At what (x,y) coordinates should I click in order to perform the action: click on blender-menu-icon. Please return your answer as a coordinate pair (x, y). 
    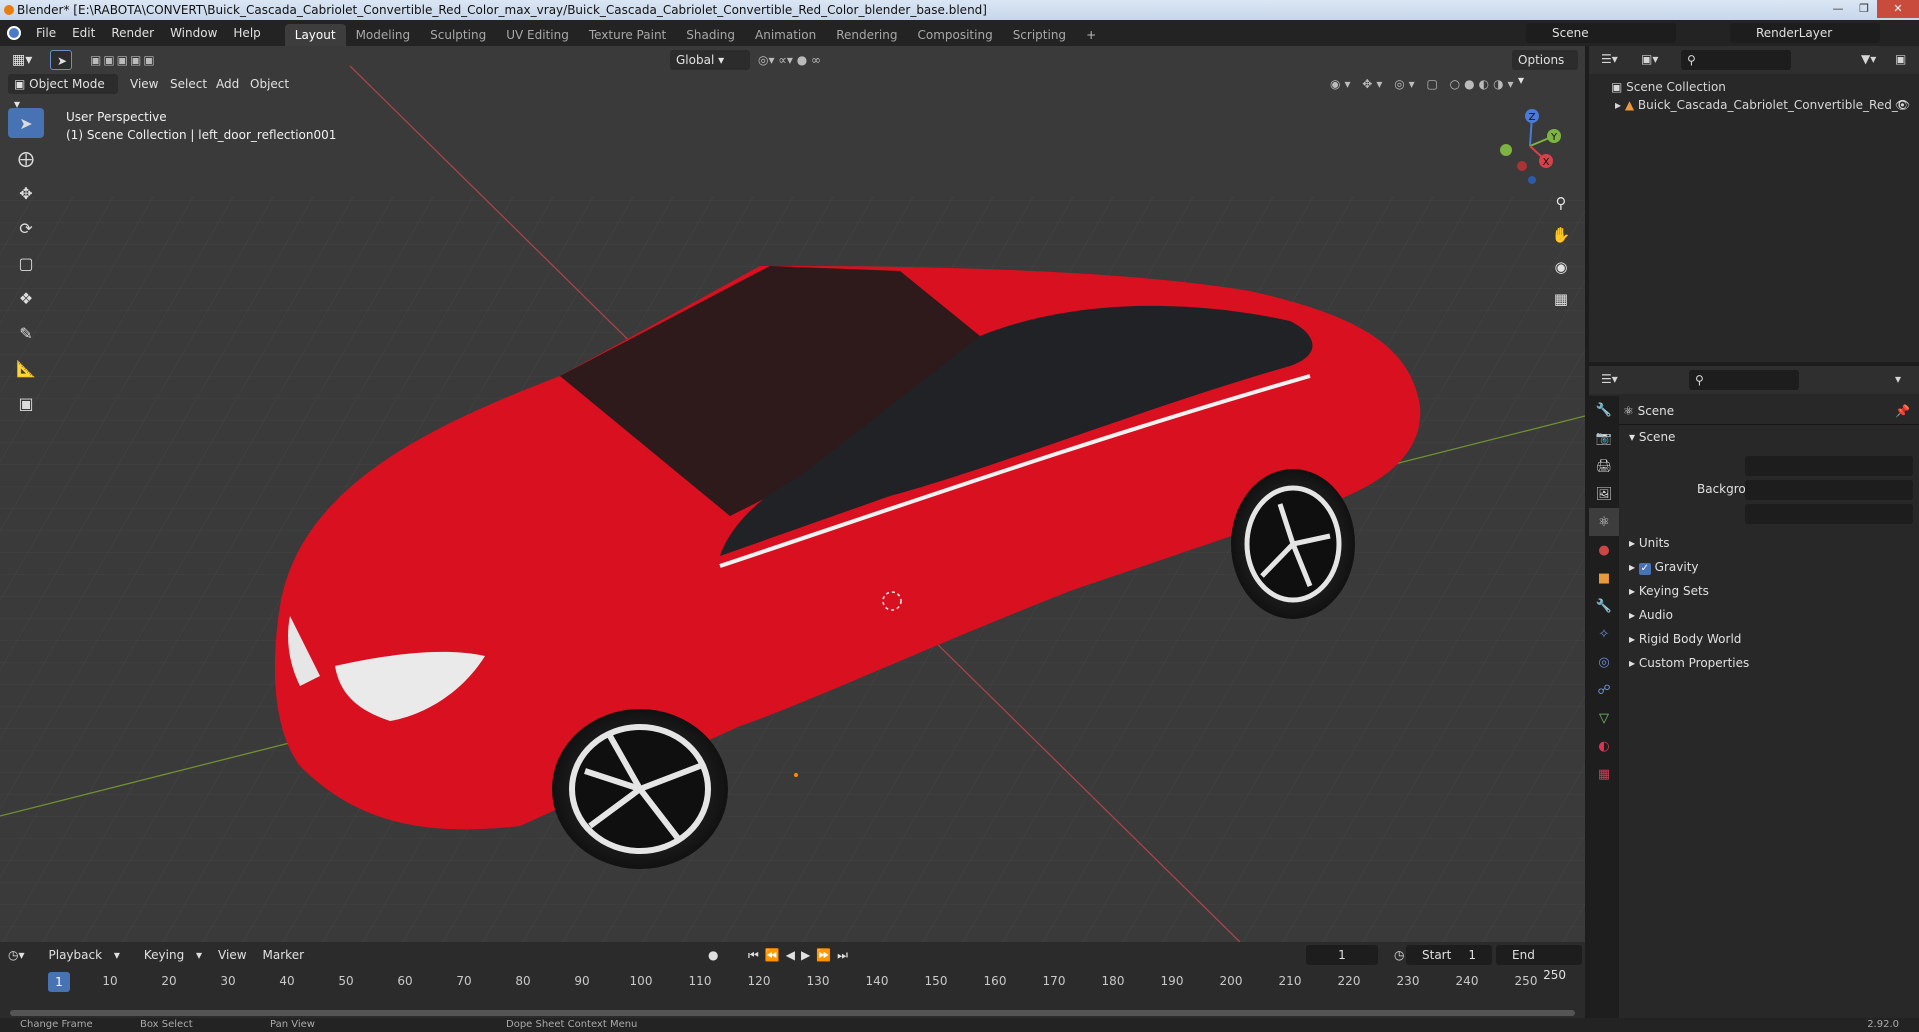
    Looking at the image, I should click on (14, 33).